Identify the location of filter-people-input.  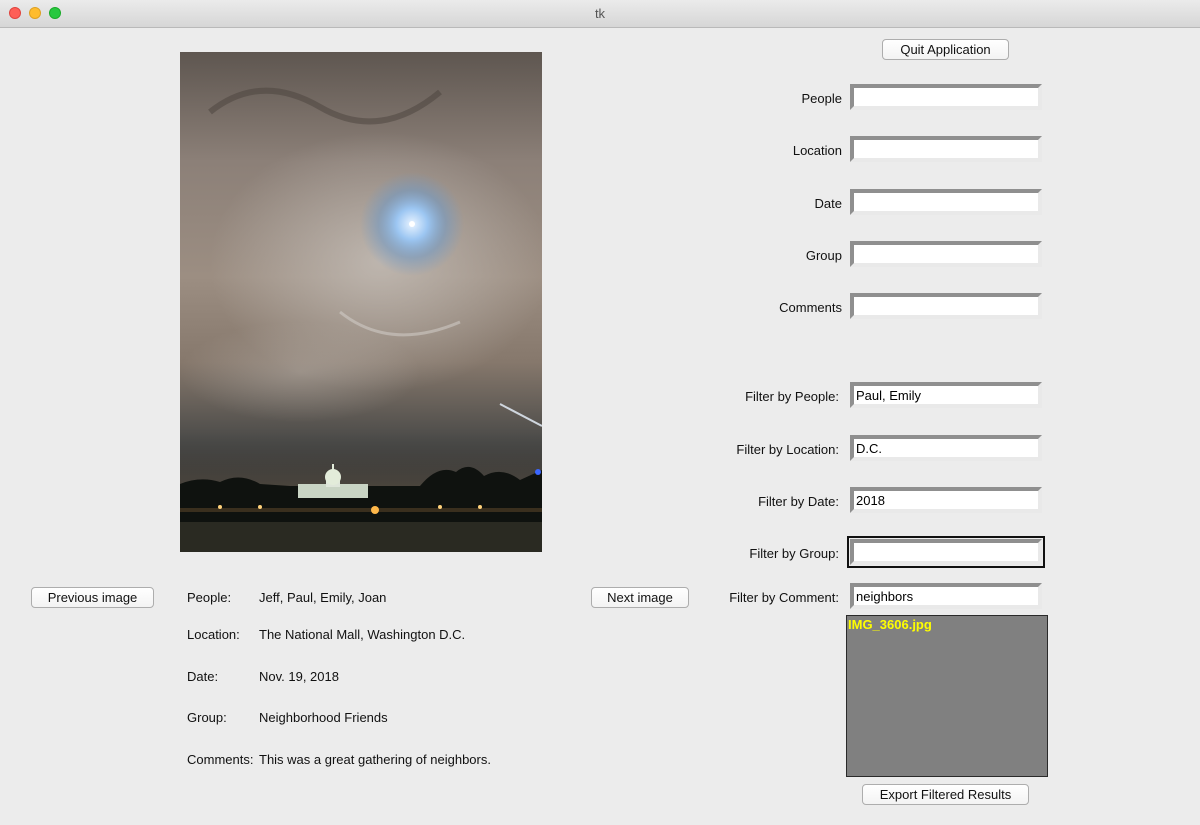
(946, 395).